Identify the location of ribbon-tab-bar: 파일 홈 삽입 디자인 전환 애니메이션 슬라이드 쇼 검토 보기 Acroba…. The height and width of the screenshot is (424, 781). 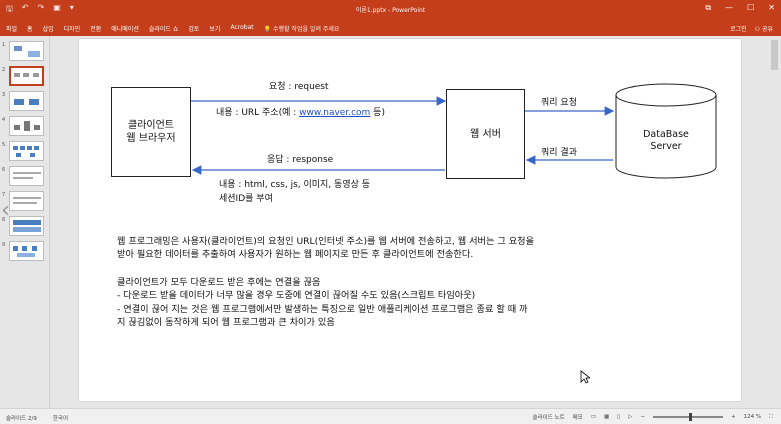
(390, 28).